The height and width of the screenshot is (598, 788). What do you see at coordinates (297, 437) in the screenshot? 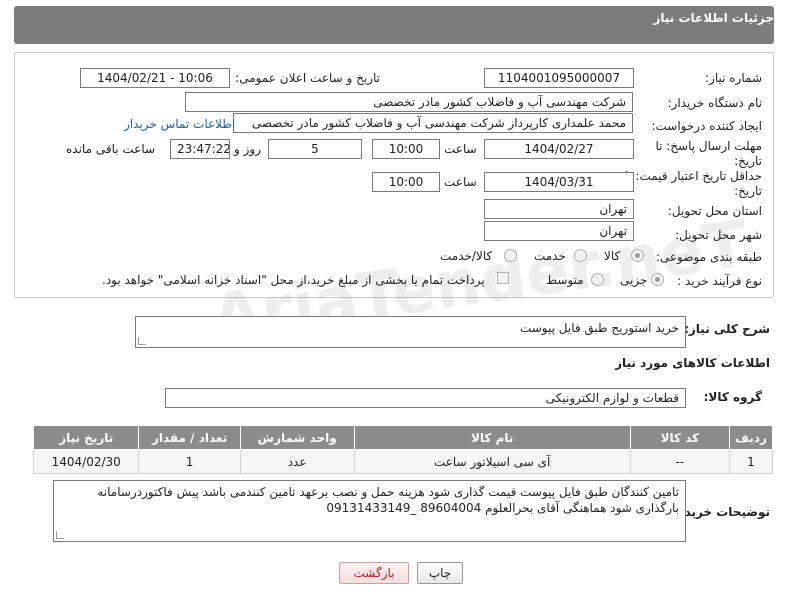
I see `col-unit: واحد شمارش` at bounding box center [297, 437].